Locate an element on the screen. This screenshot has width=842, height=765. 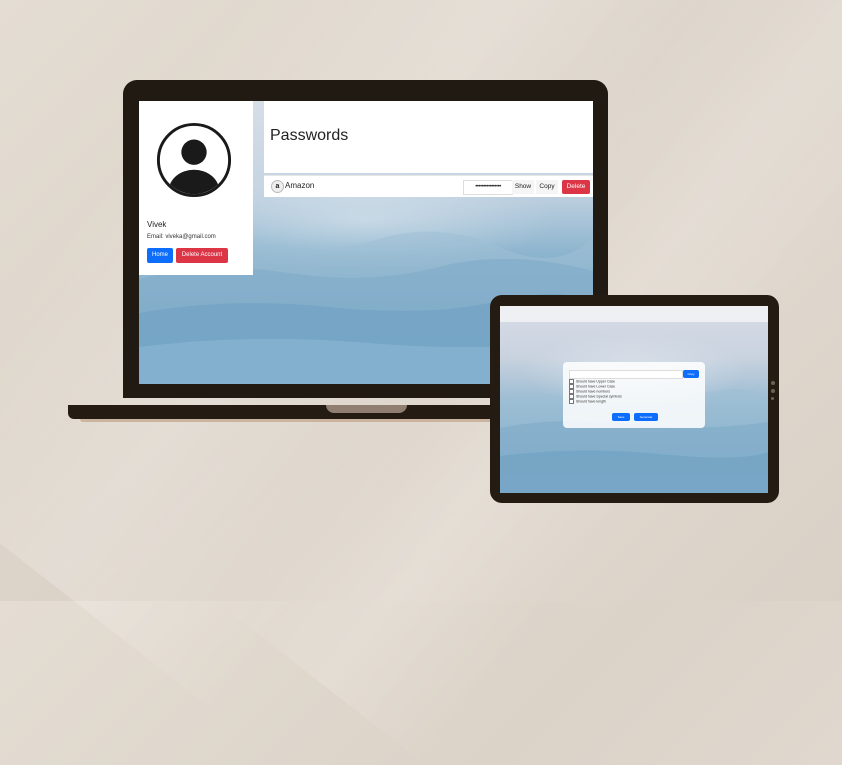
site-name: Amazon is located at coordinates (300, 185).